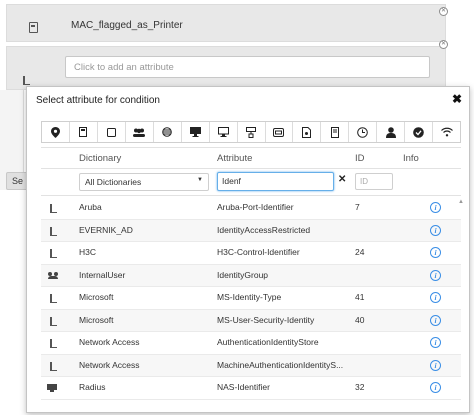 This screenshot has height=415, width=474. I want to click on table-row: EVERNIK_AD IdentityAccessRestricted i, so click(251, 230).